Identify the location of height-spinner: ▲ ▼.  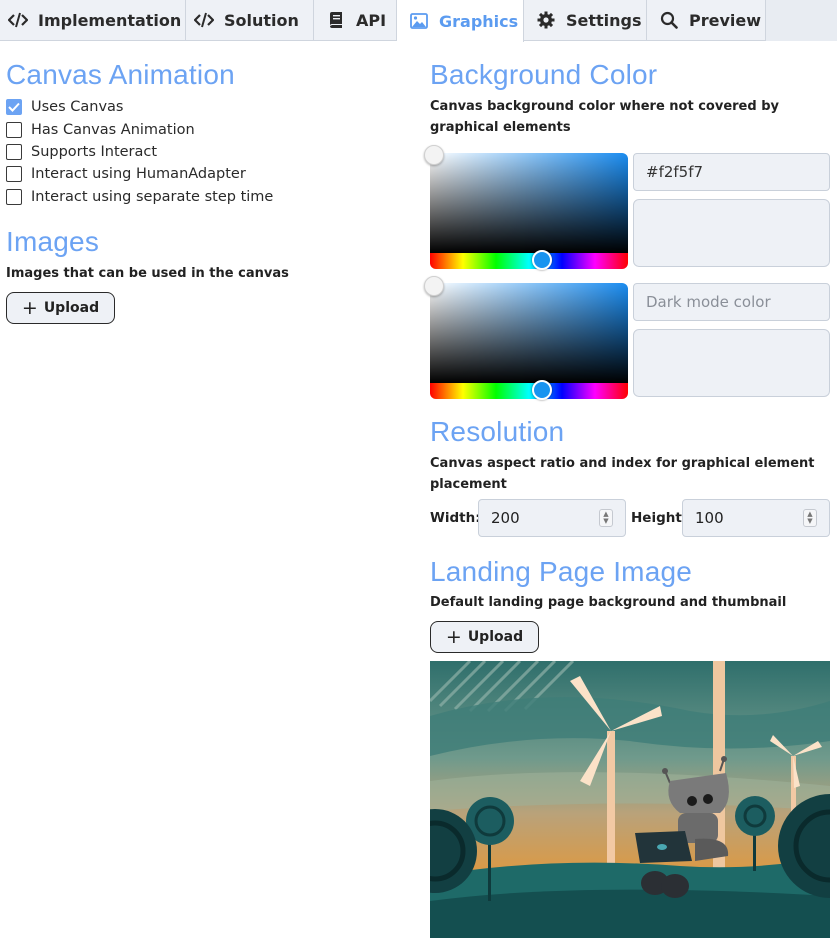
(810, 518).